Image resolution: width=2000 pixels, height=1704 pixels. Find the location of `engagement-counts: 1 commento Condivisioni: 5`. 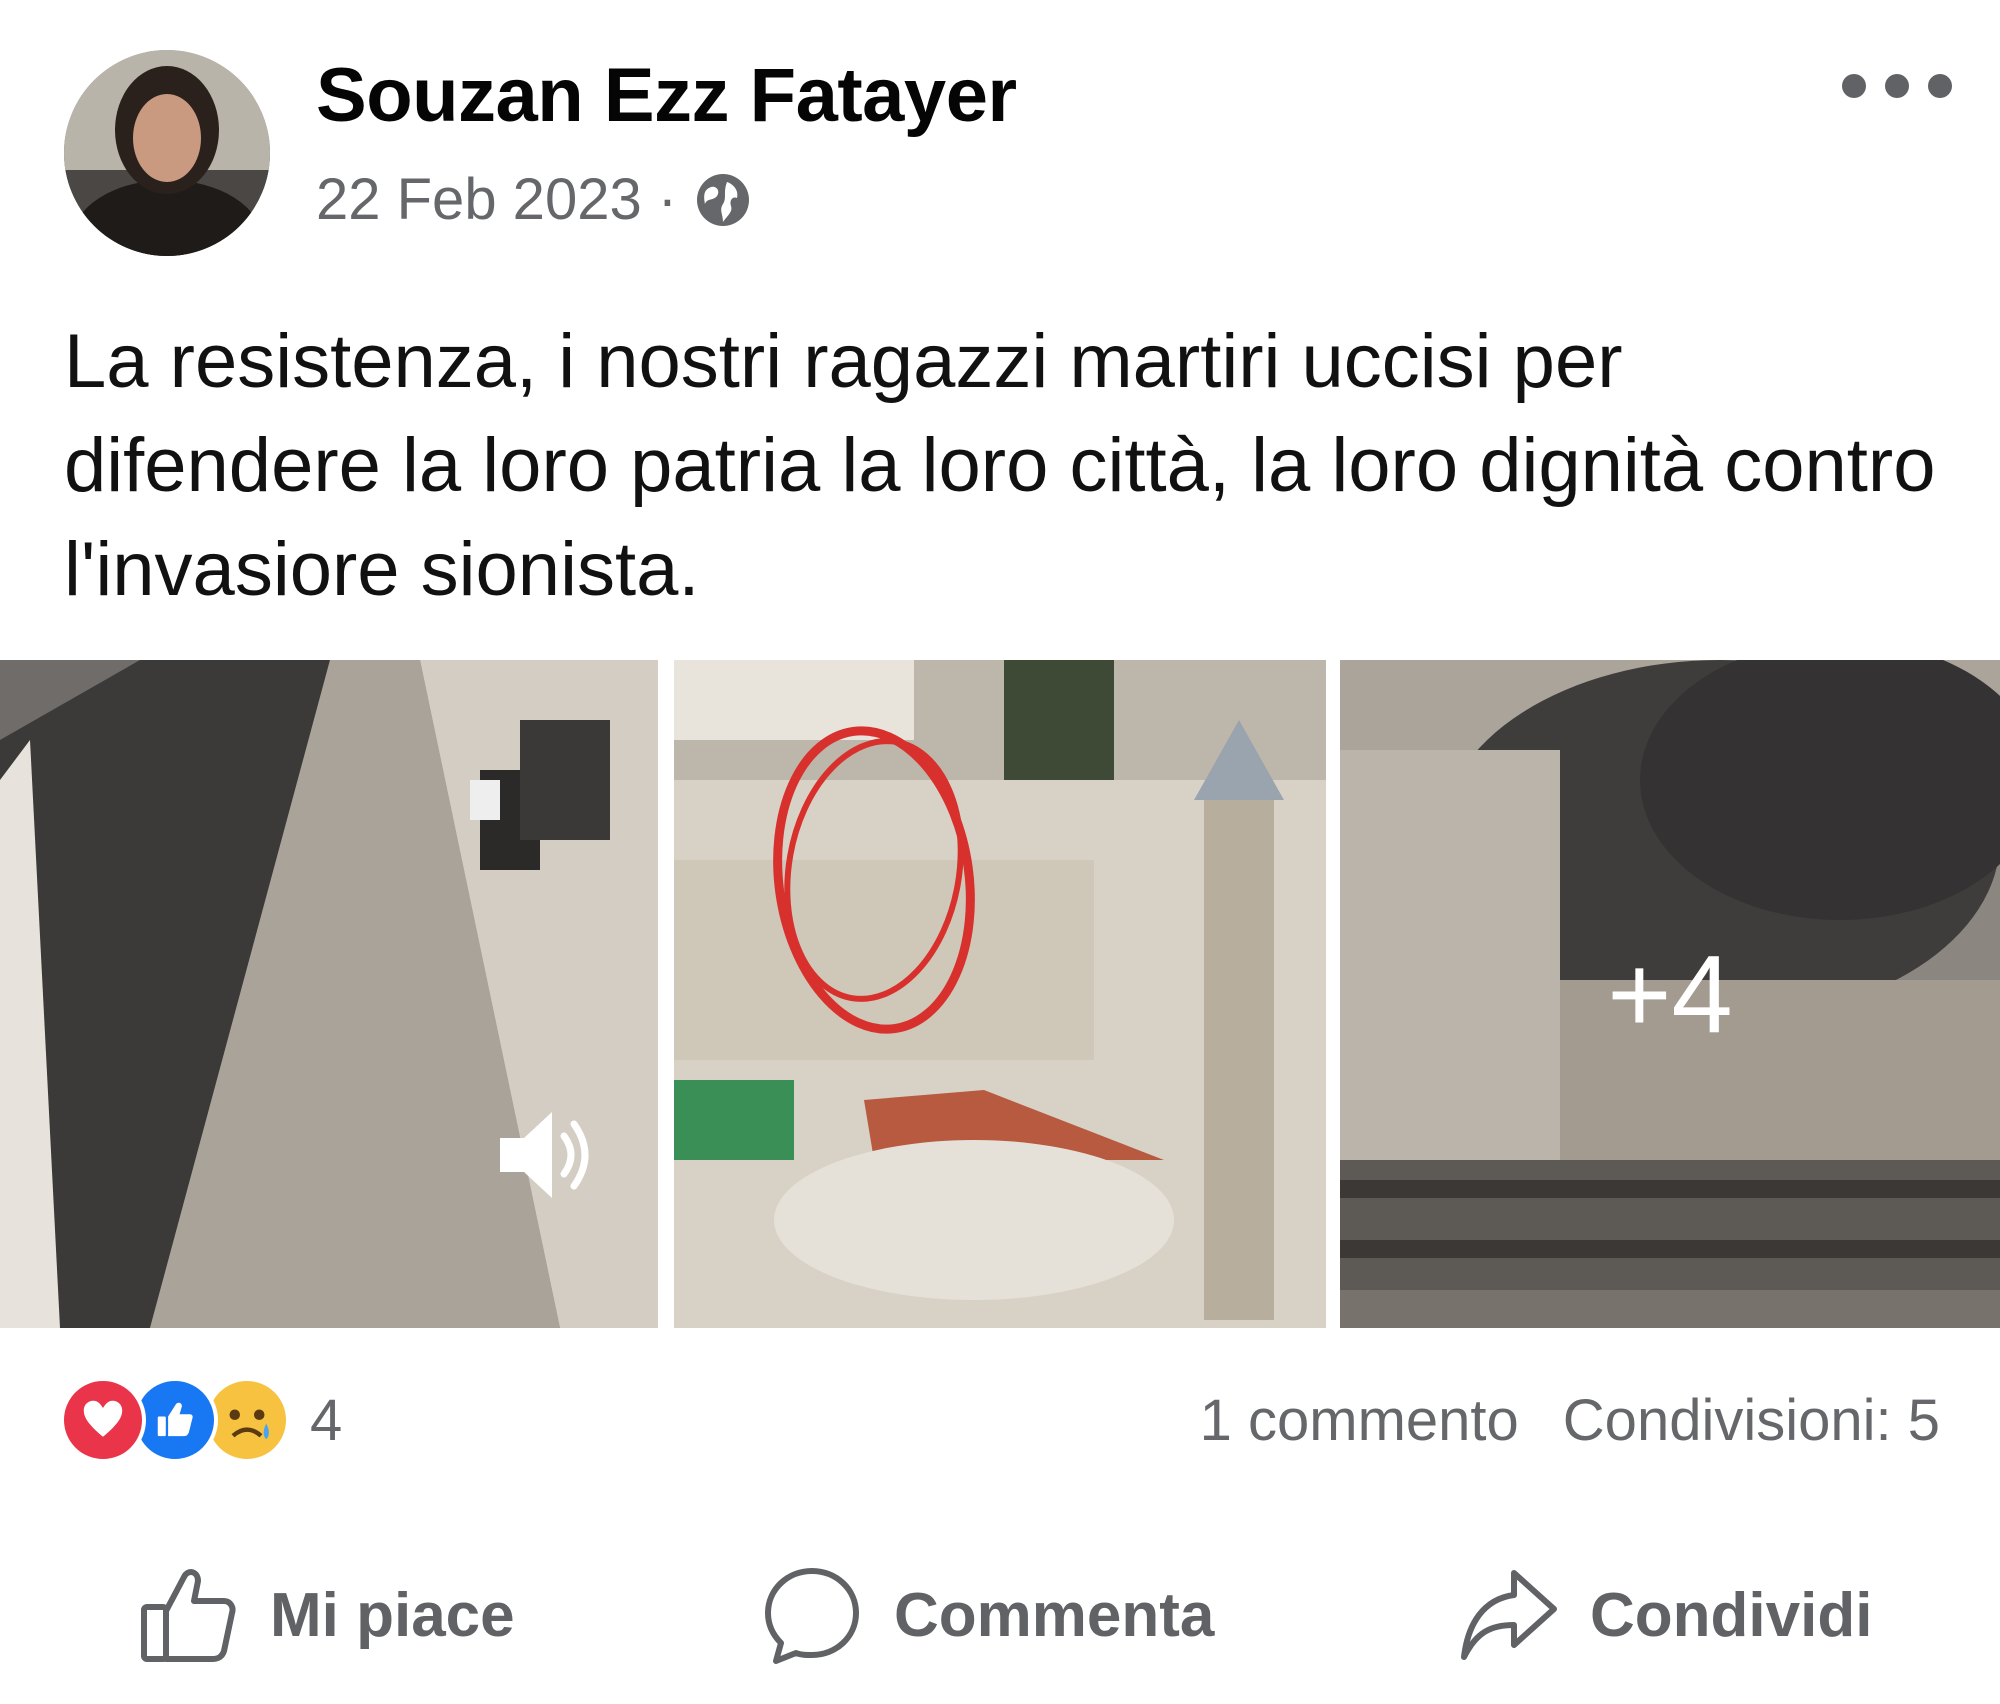

engagement-counts: 1 commento Condivisioni: 5 is located at coordinates (1570, 1420).